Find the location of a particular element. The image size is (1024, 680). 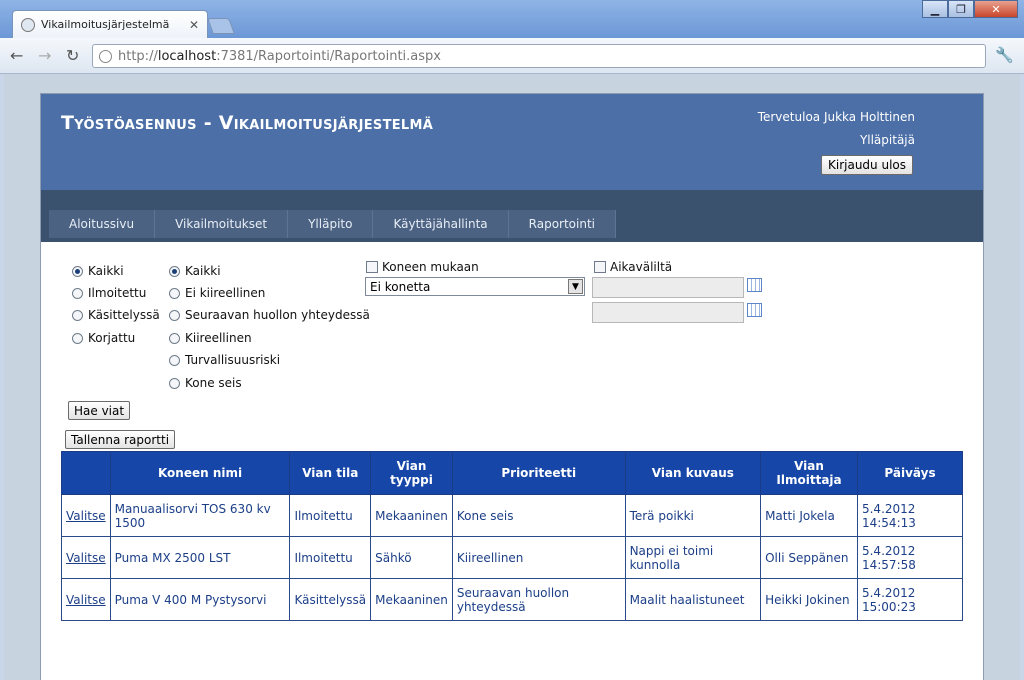

radio-label: Seuraavan huollon yhteydessä is located at coordinates (277, 315).